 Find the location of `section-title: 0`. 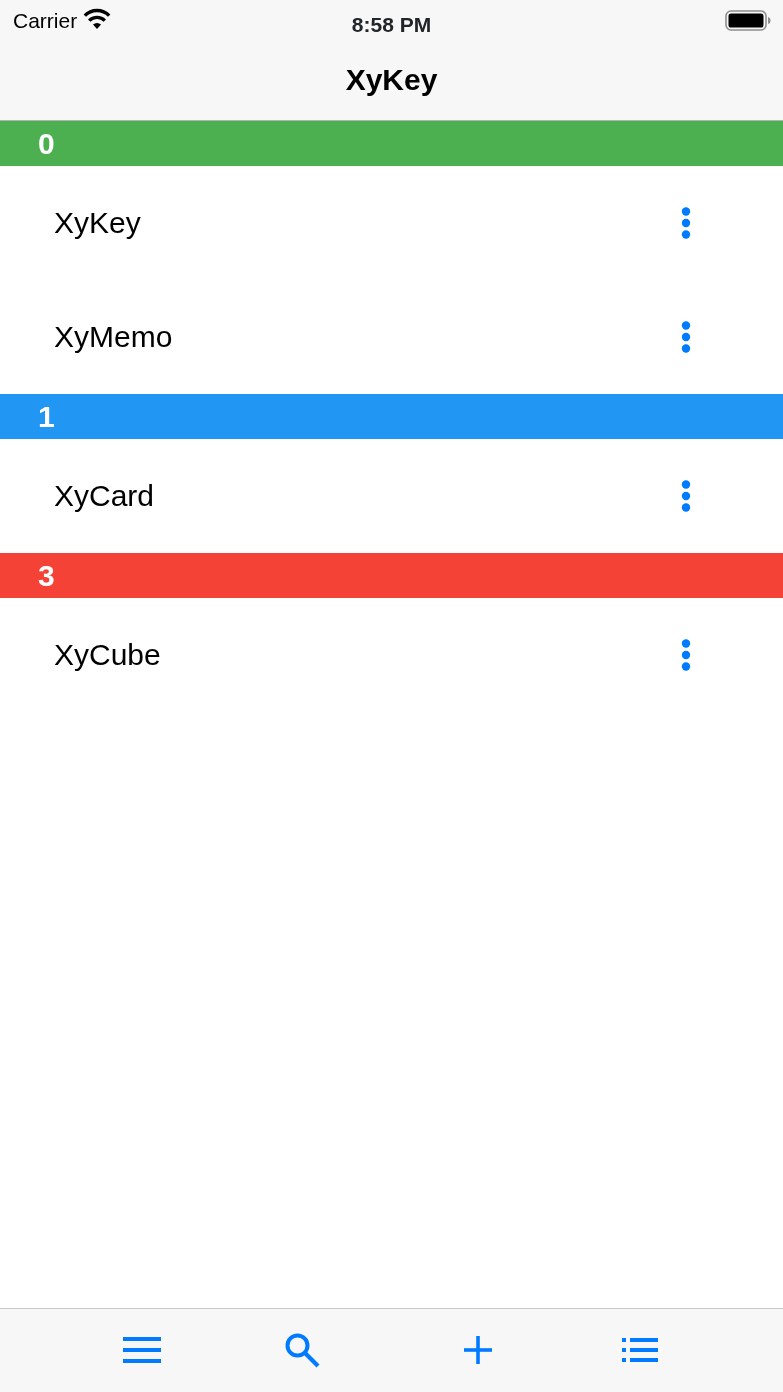

section-title: 0 is located at coordinates (46, 143).